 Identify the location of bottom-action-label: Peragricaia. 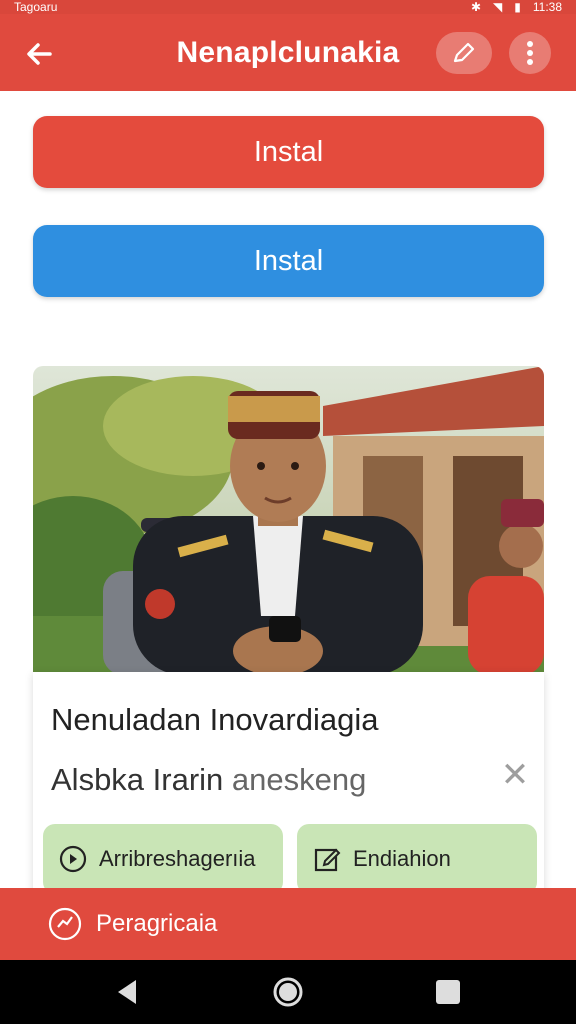
(157, 923).